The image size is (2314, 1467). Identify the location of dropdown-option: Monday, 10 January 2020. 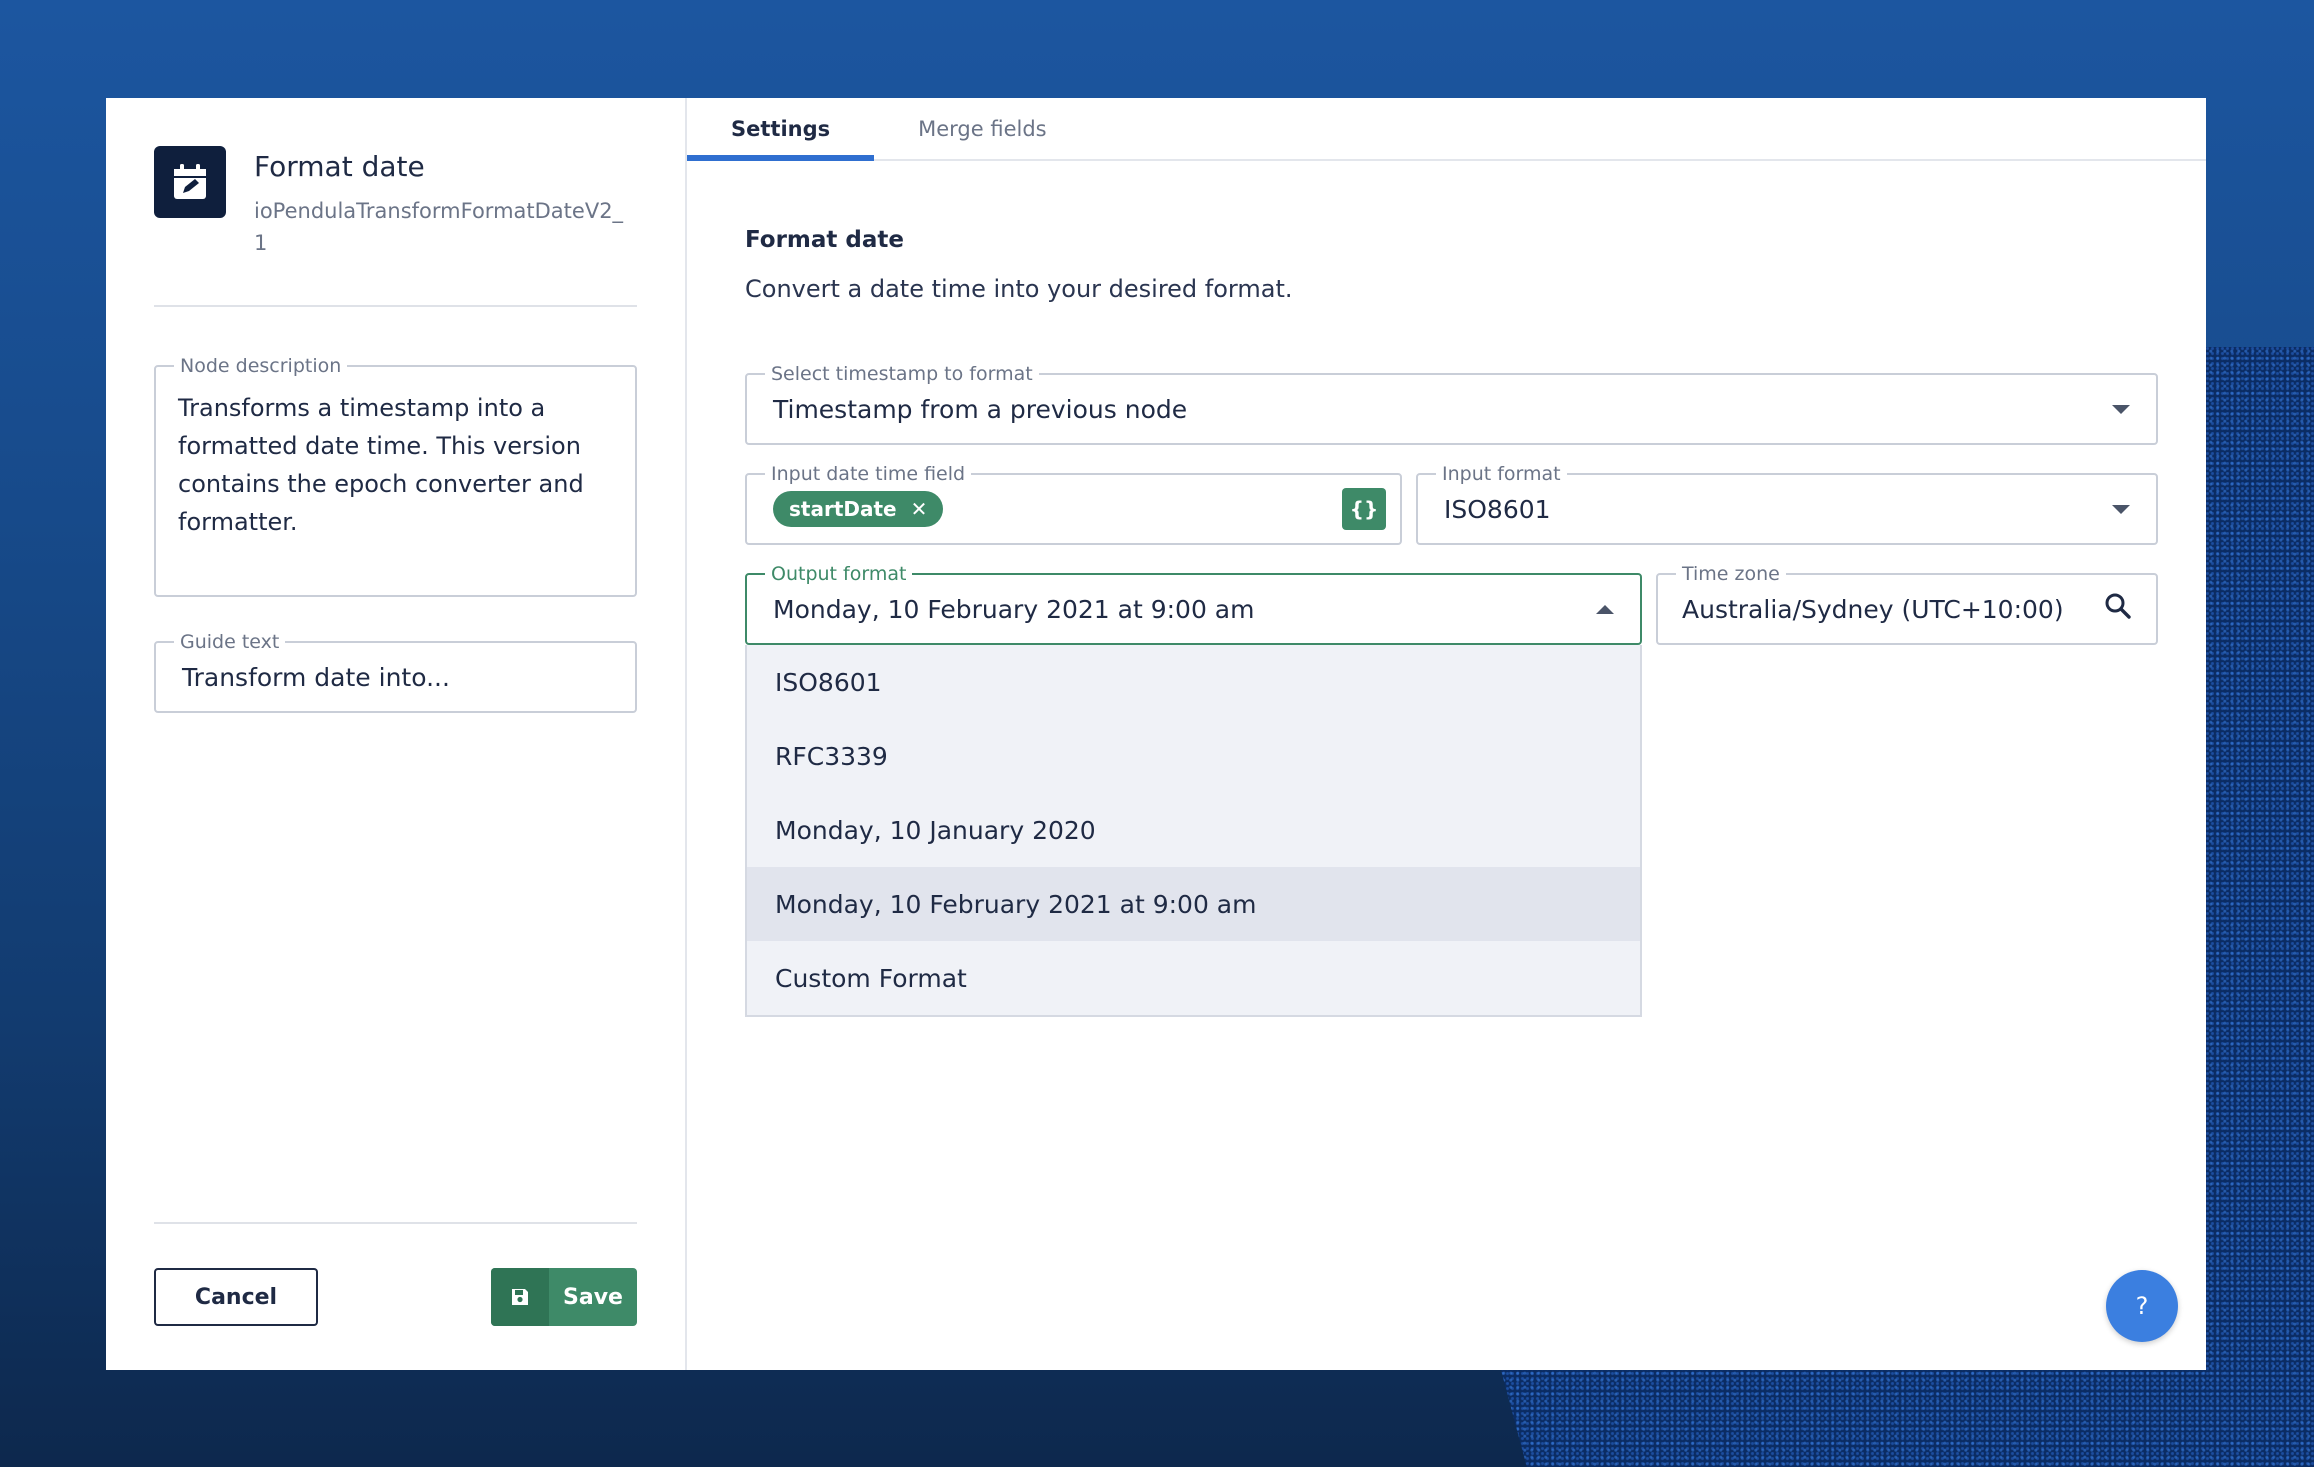
(1193, 830).